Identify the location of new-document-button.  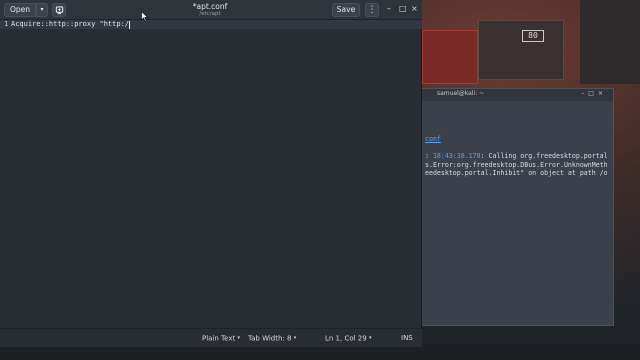
(59, 10).